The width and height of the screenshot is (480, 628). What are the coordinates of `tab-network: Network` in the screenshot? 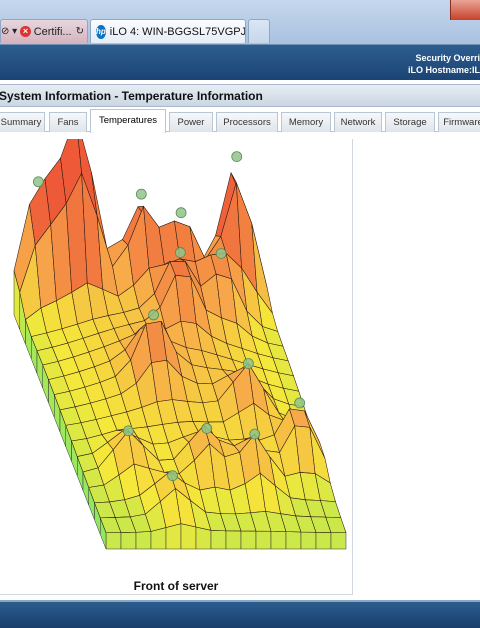 It's located at (358, 122).